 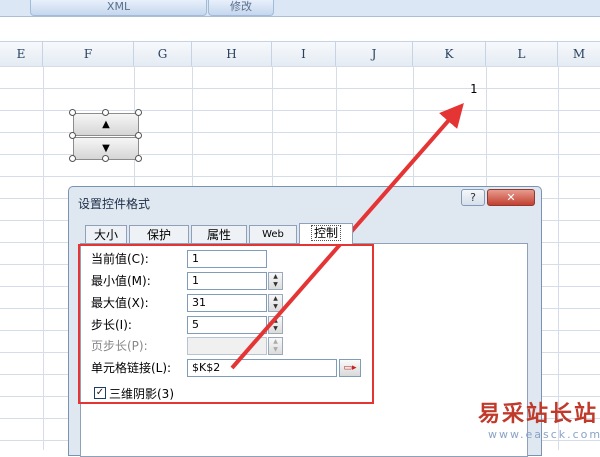 I want to click on tab-control: 控制, so click(x=326, y=233).